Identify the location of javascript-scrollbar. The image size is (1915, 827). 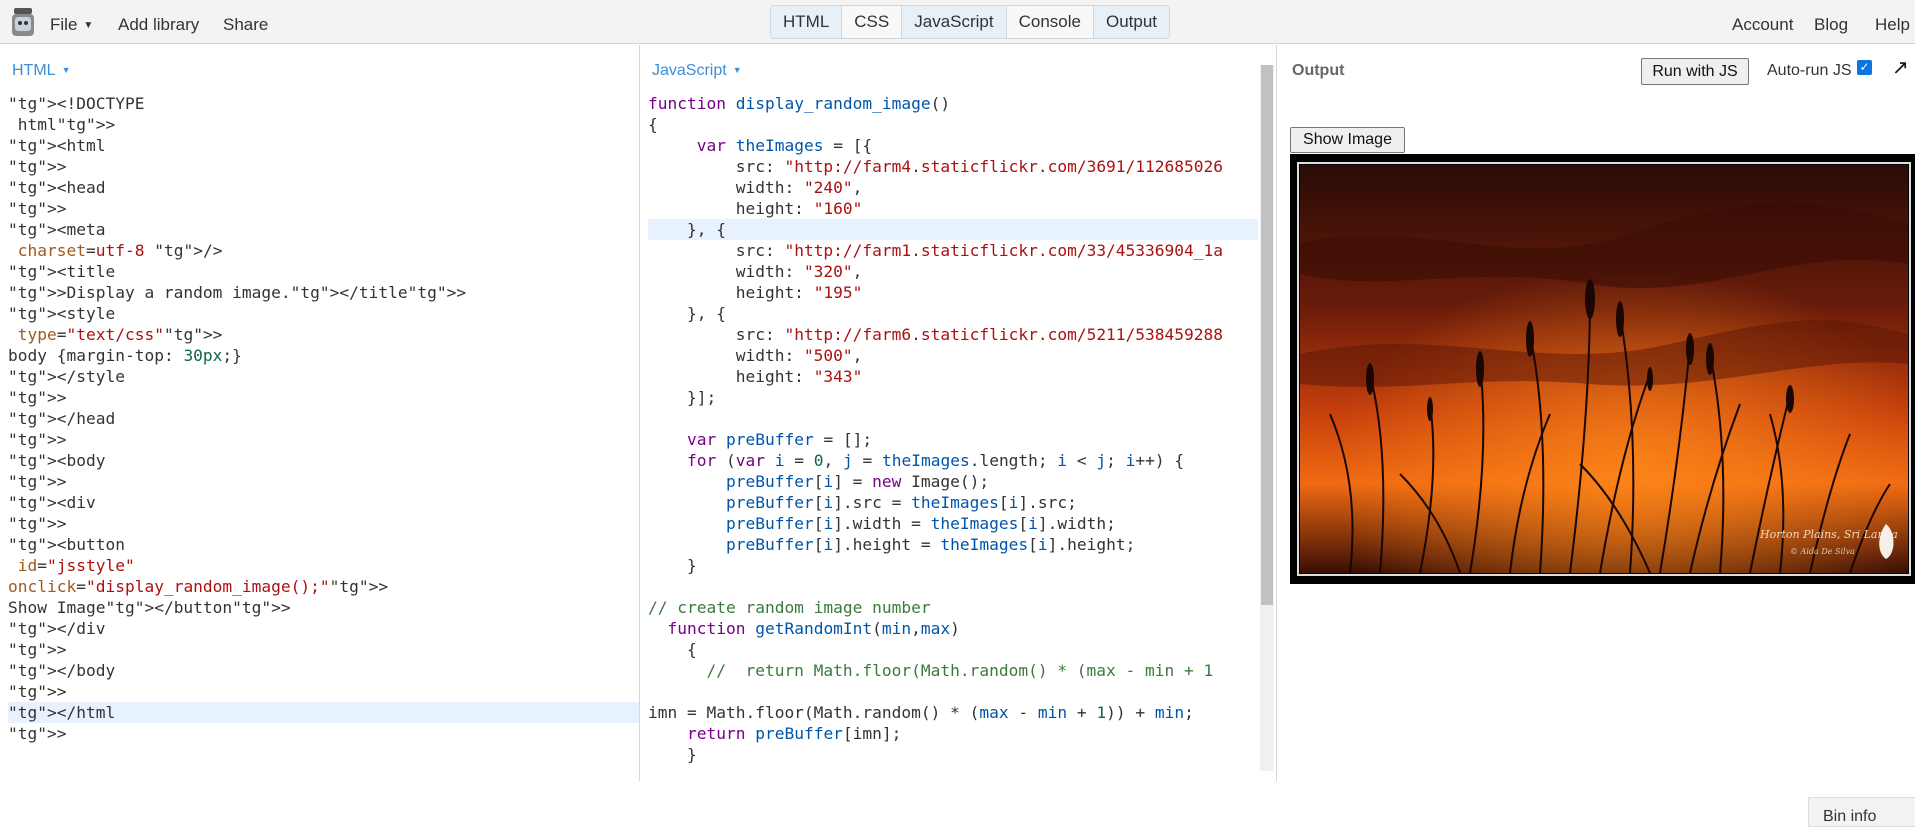
(1267, 418).